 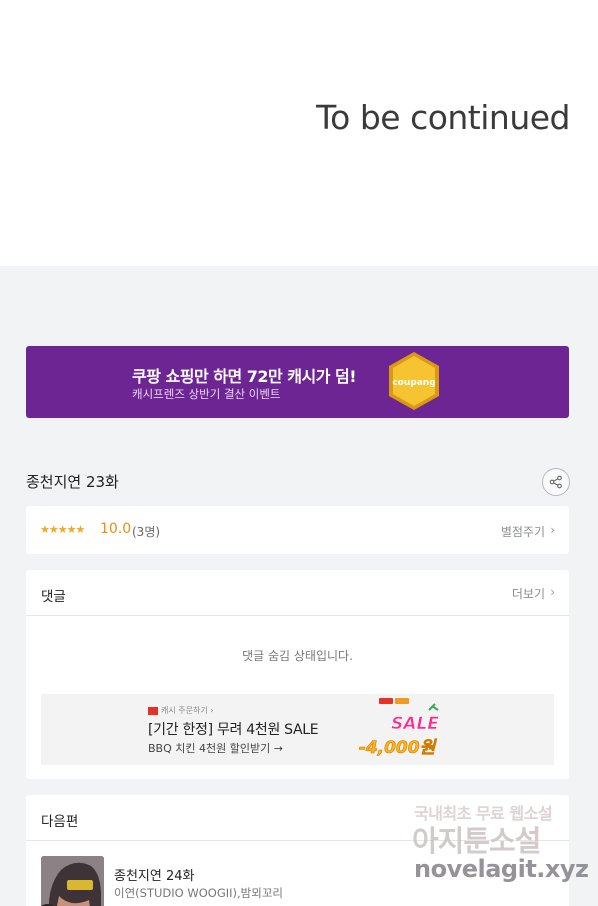 I want to click on banner-subtitle: 캐시프렌즈 상반기 결산 이벤트, so click(x=206, y=394).